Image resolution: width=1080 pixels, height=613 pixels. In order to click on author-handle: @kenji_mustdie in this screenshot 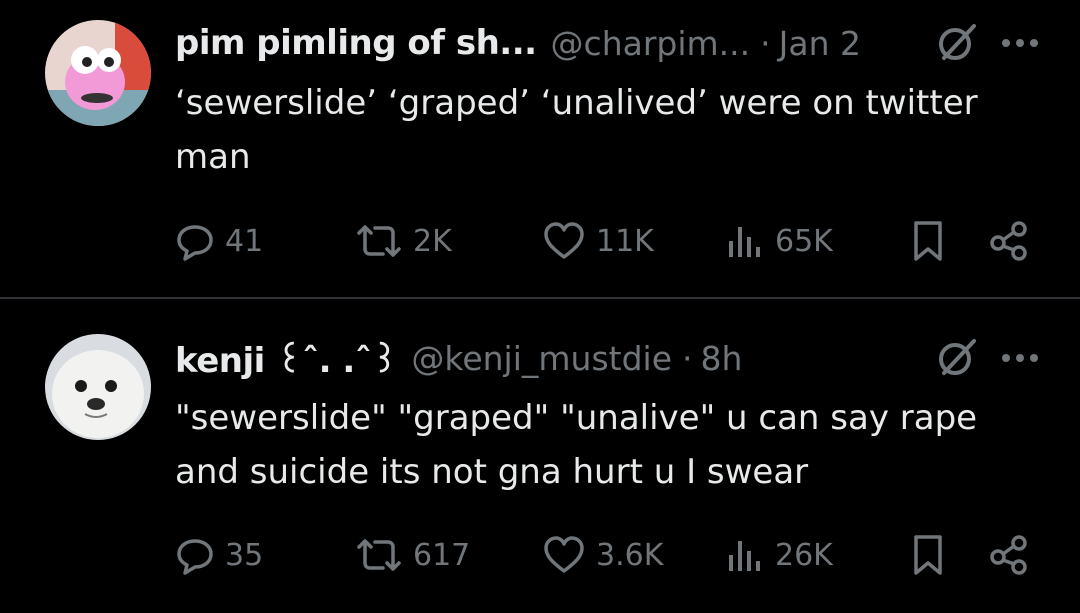, I will do `click(541, 358)`.